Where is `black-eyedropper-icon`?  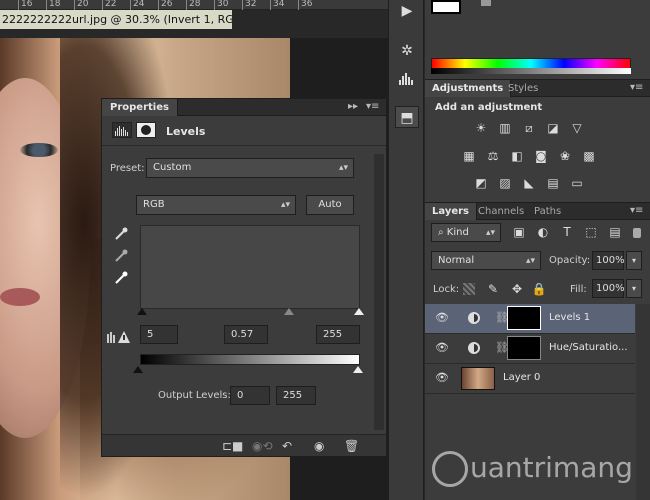 black-eyedropper-icon is located at coordinates (121, 234).